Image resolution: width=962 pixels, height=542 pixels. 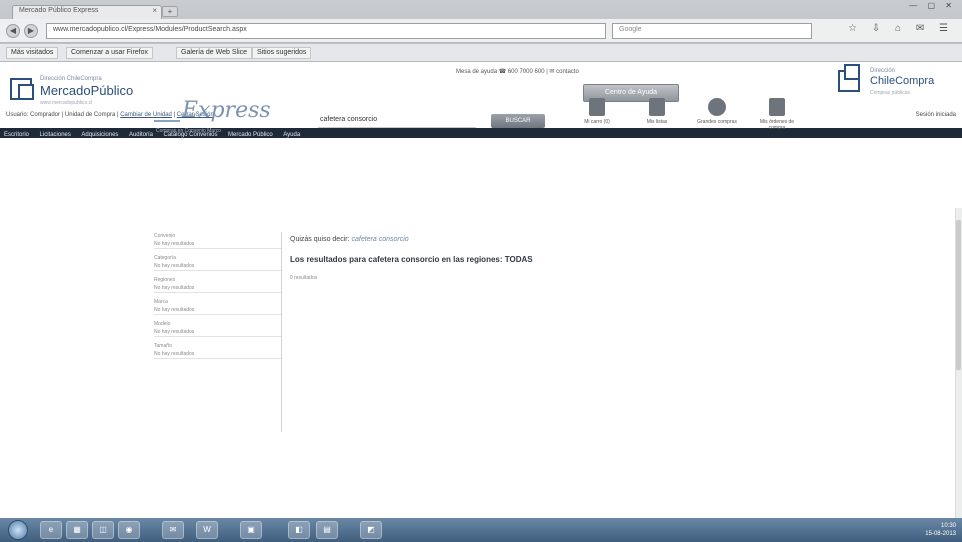 I want to click on filter-title: Tamaño, so click(x=163, y=346).